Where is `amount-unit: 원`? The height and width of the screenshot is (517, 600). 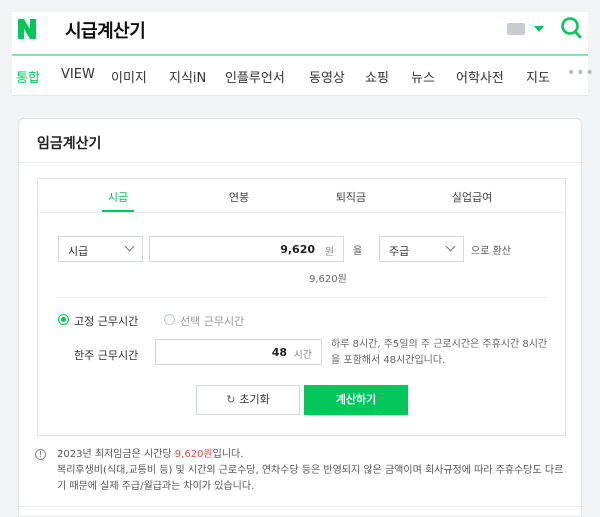
amount-unit: 원 is located at coordinates (329, 252).